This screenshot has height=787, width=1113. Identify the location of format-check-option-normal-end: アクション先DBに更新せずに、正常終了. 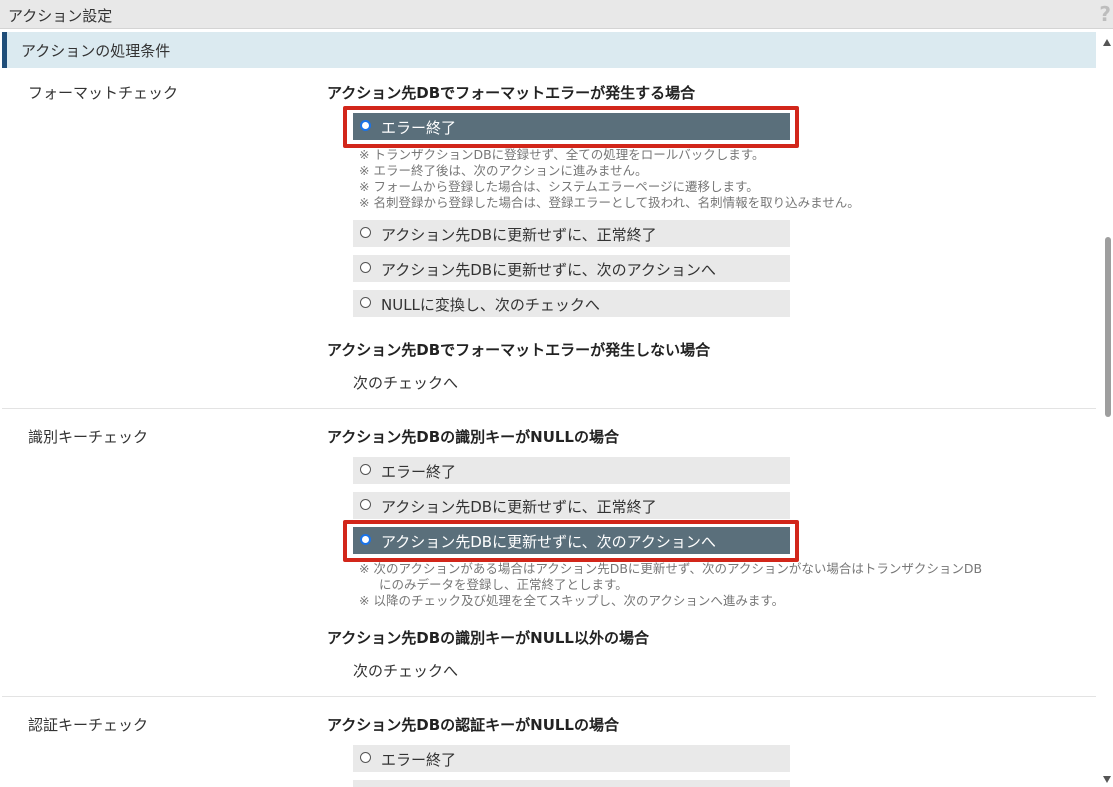
(571, 233).